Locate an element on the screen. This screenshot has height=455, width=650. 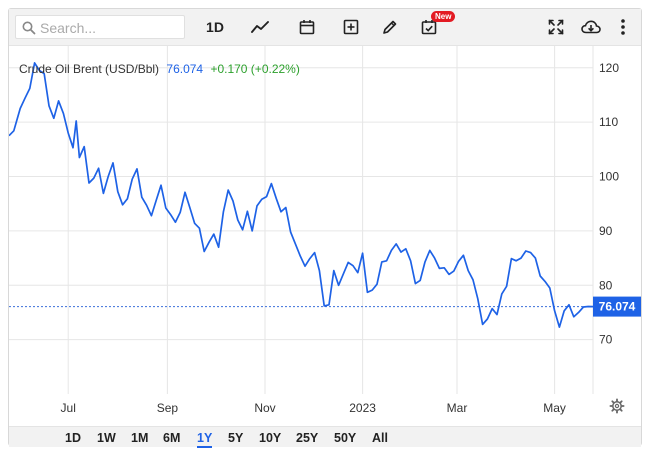
y-tick-label: 90 is located at coordinates (606, 231).